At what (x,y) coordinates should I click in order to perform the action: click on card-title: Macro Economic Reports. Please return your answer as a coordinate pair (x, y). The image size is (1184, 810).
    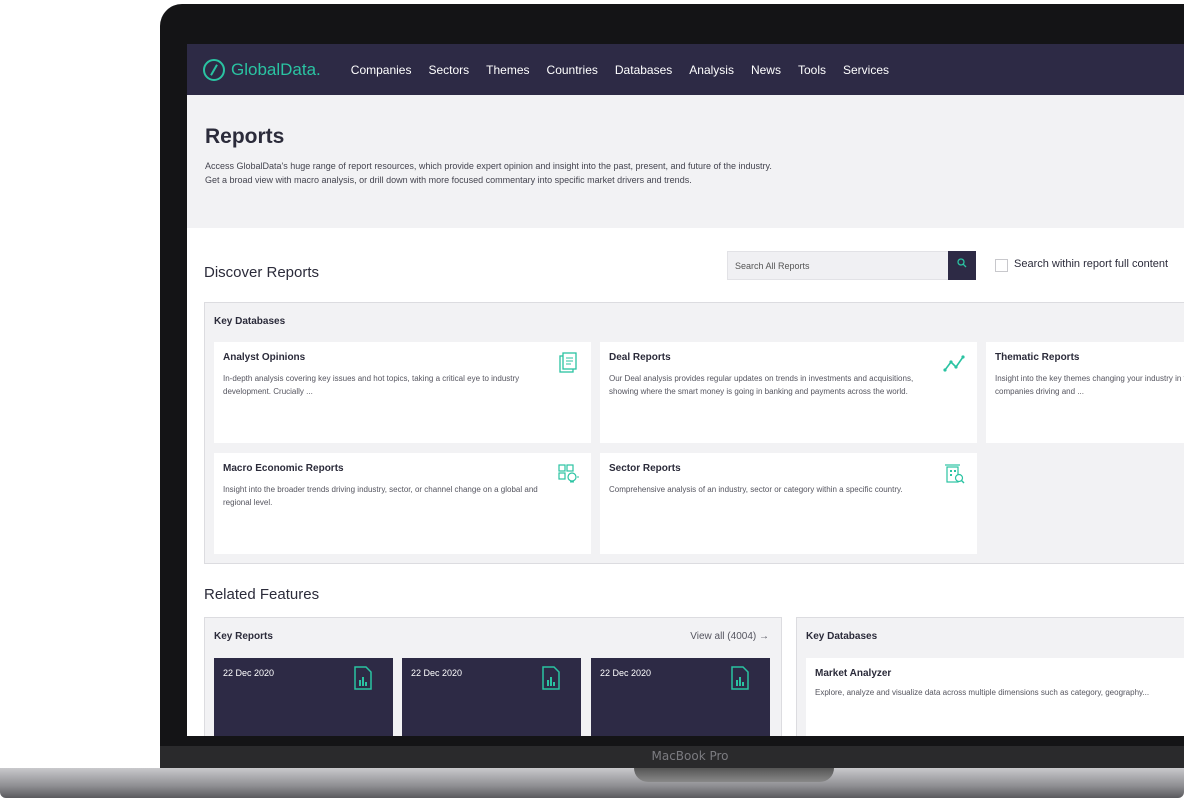
    Looking at the image, I should click on (283, 468).